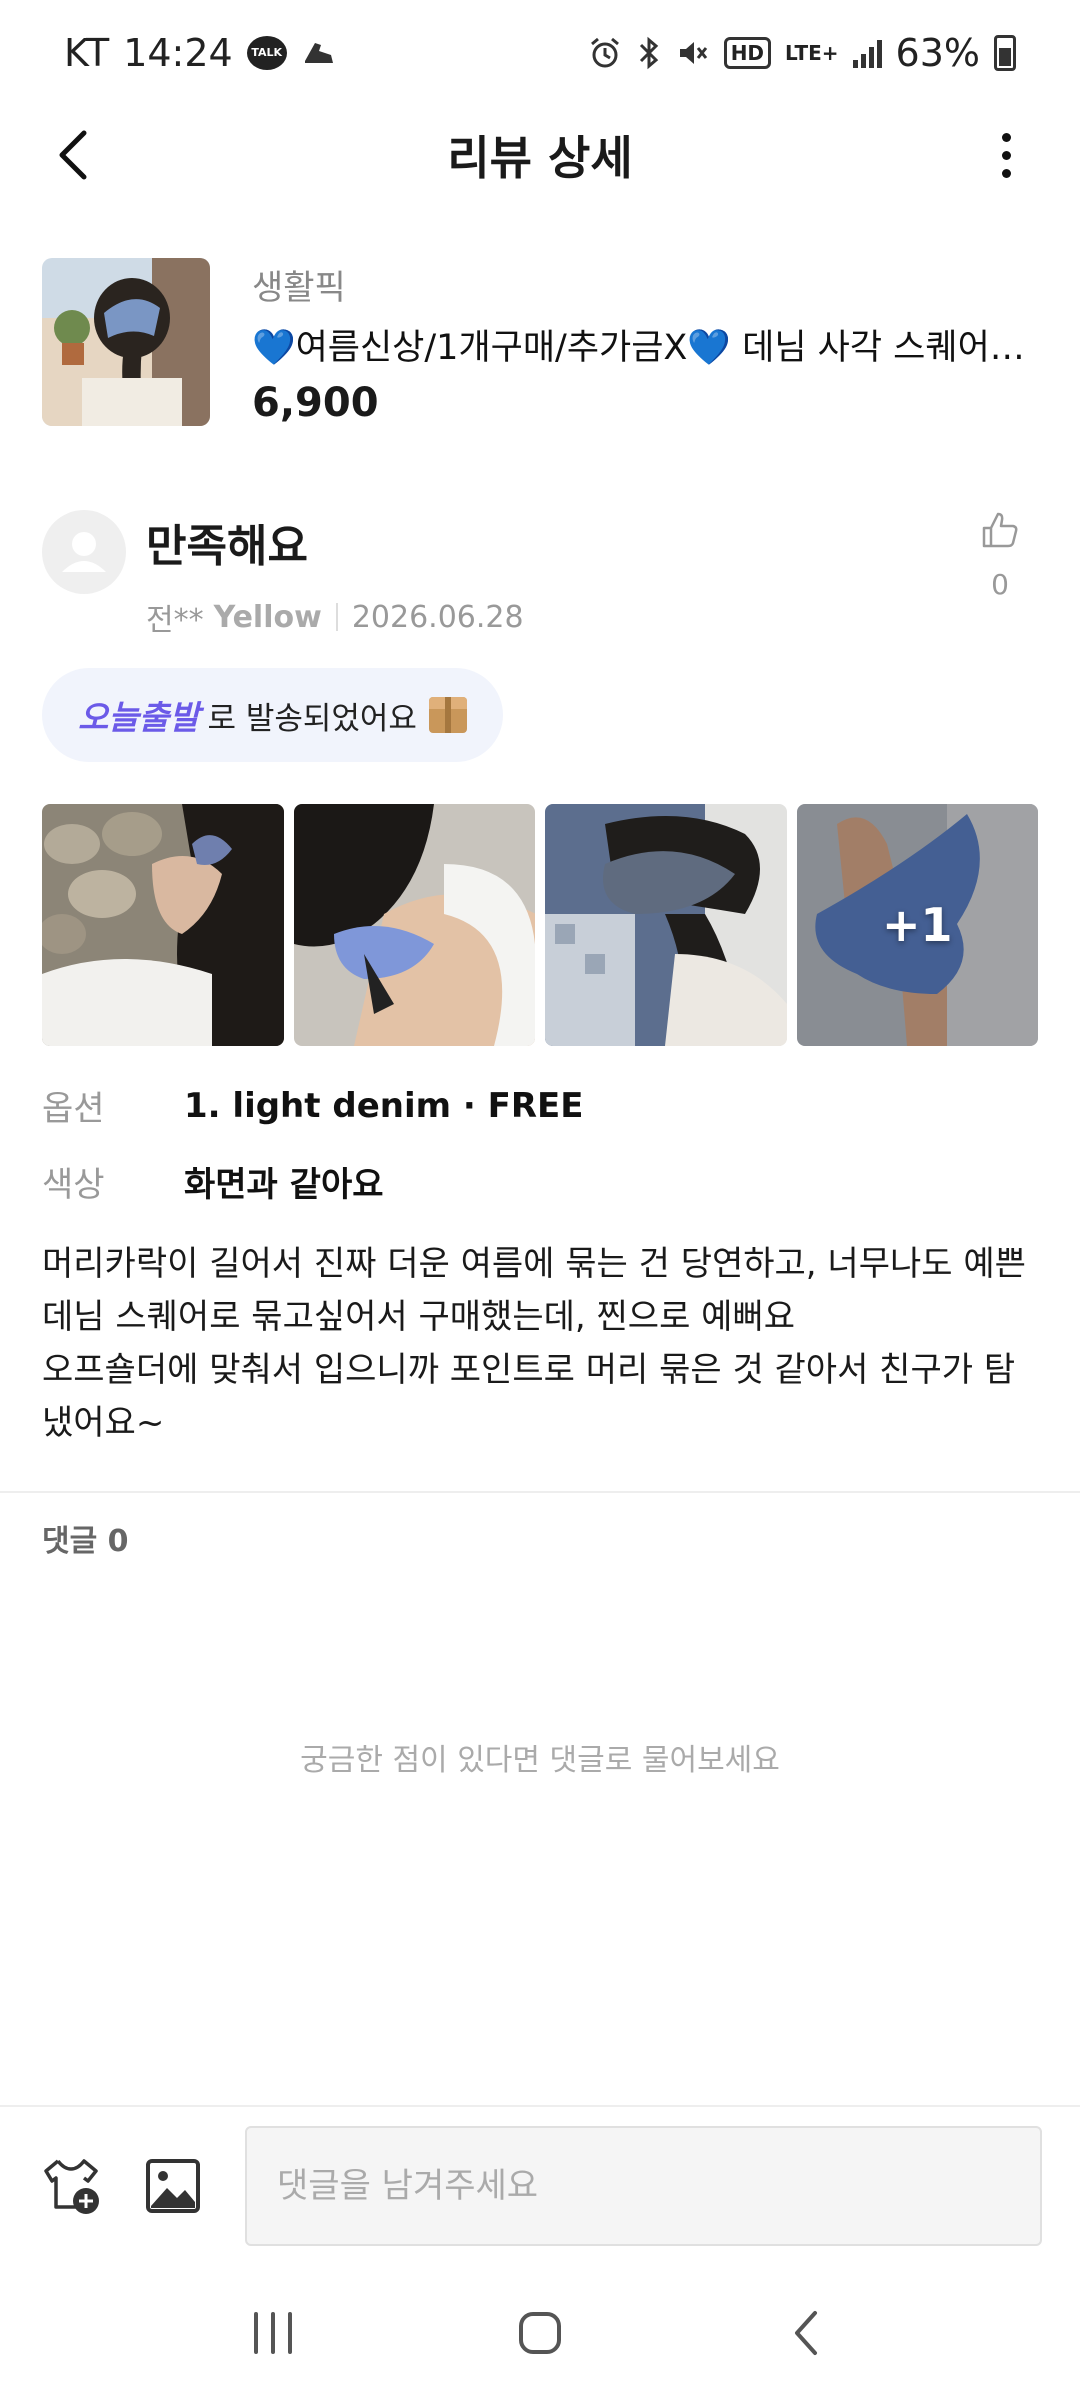 The height and width of the screenshot is (2400, 1080). What do you see at coordinates (1000, 555) in the screenshot?
I see `like-button: 0` at bounding box center [1000, 555].